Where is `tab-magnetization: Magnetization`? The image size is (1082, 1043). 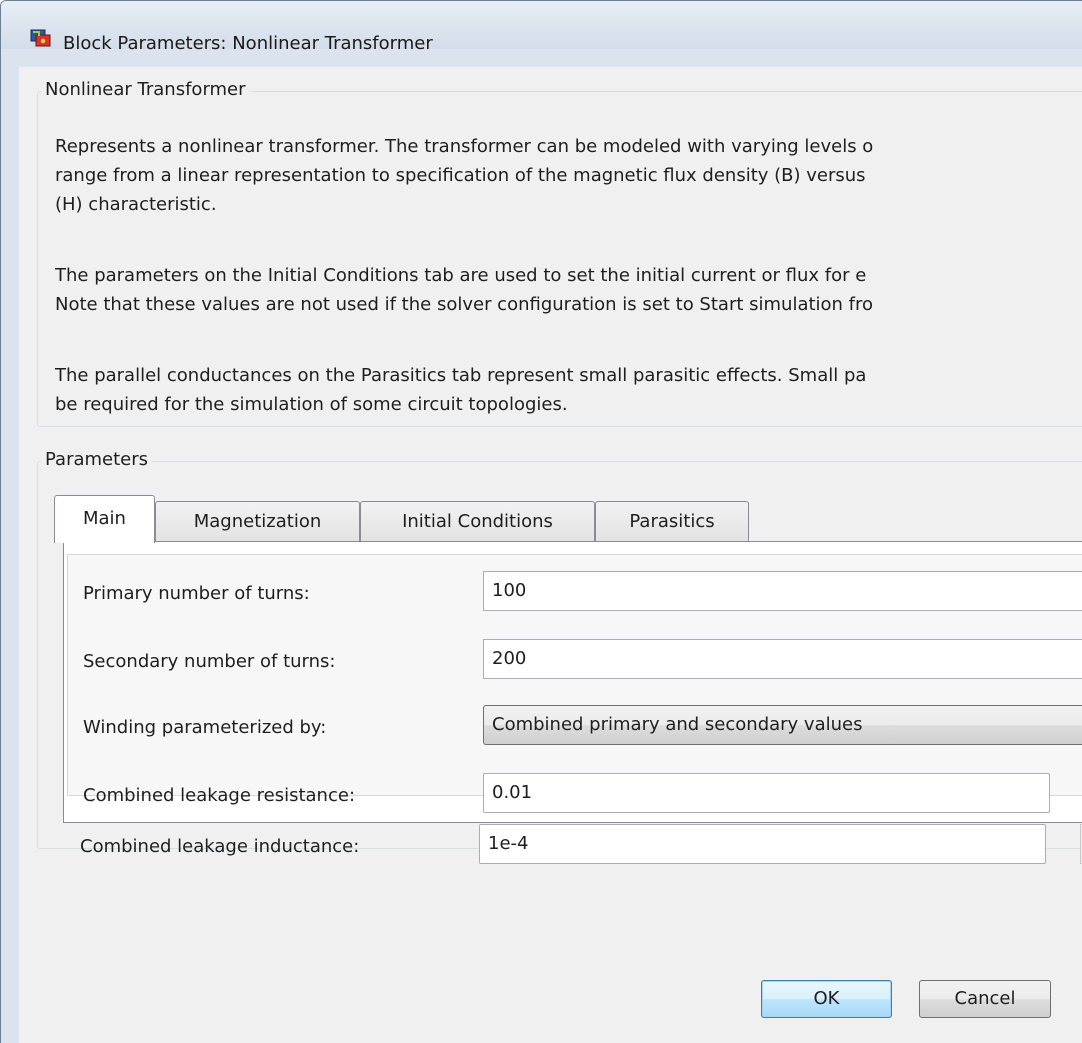
tab-magnetization: Magnetization is located at coordinates (257, 521).